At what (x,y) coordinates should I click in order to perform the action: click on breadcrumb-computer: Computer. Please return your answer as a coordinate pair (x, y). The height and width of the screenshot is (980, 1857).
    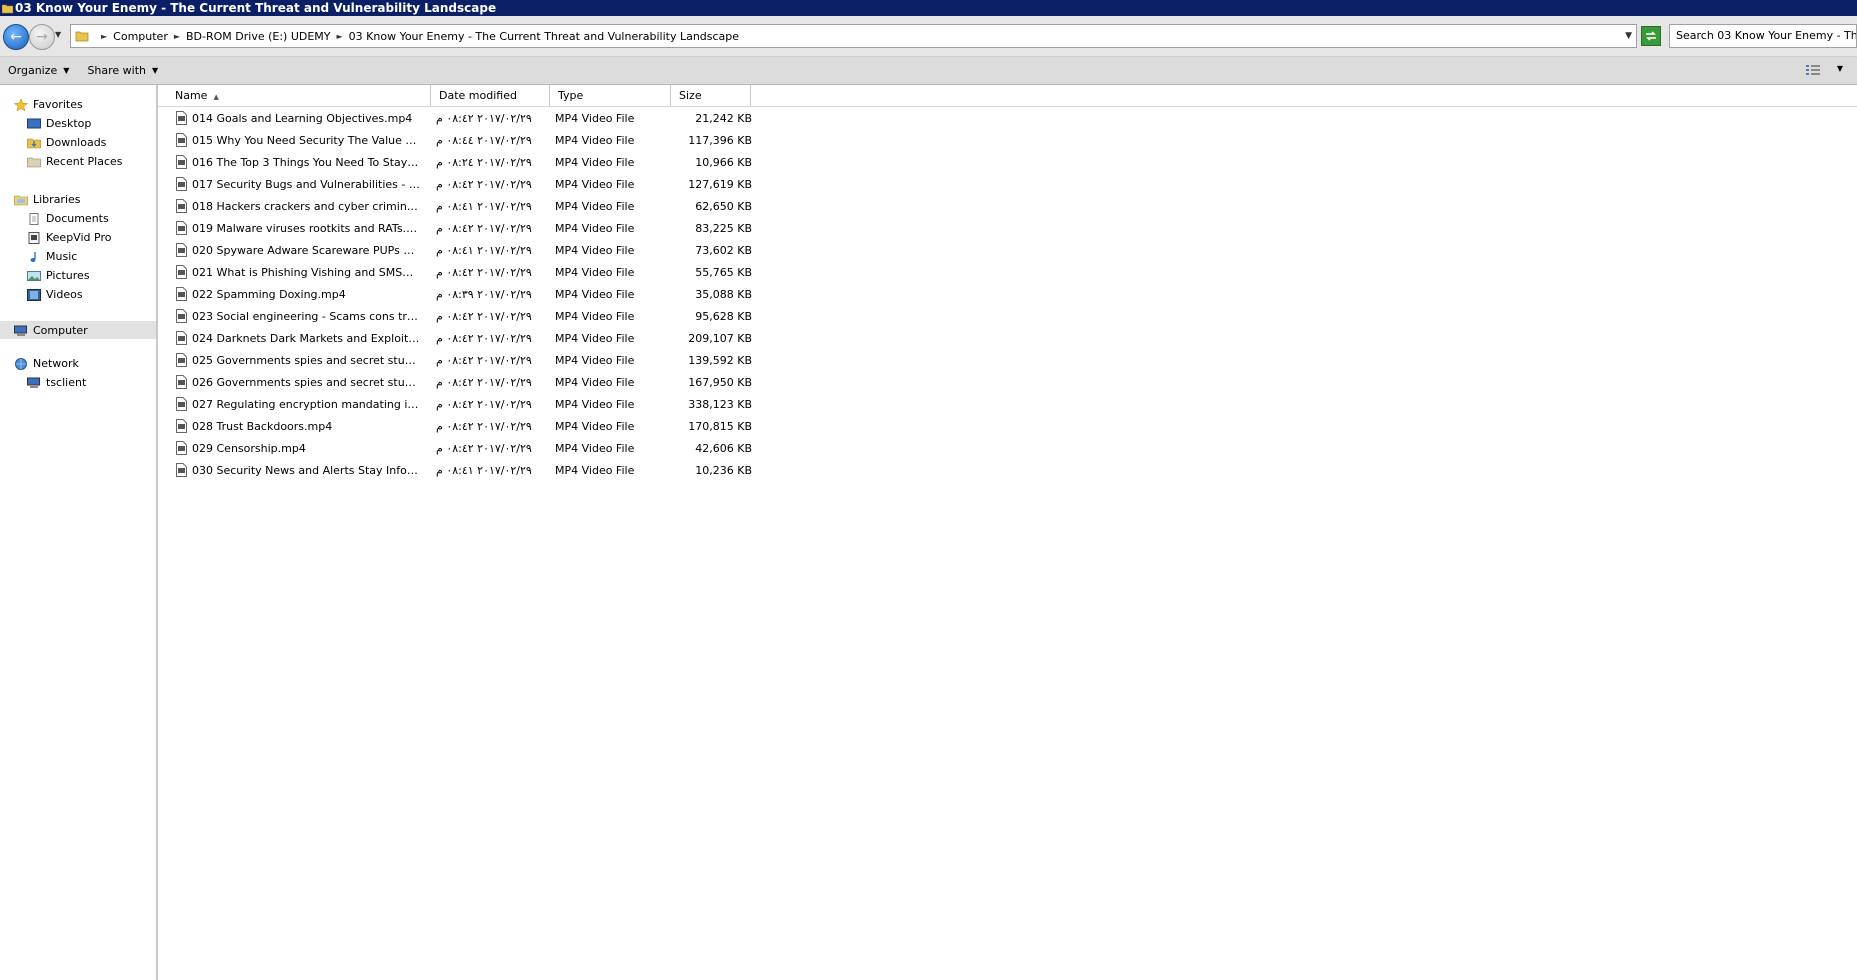
    Looking at the image, I should click on (140, 36).